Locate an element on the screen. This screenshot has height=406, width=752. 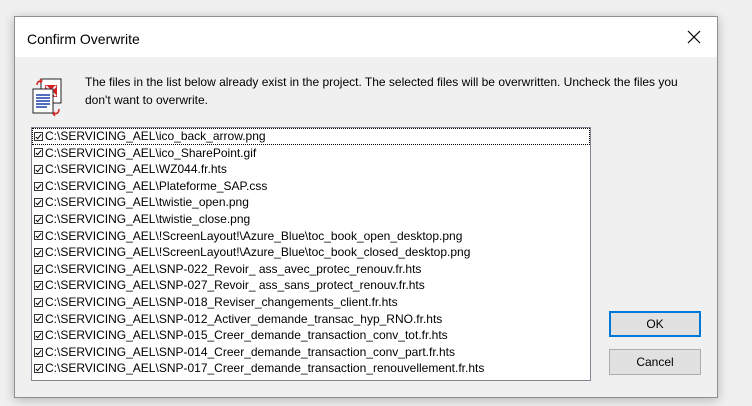
file-list-item: C:\SERVICING_AEL\Plateforme_SAP.css is located at coordinates (311, 186).